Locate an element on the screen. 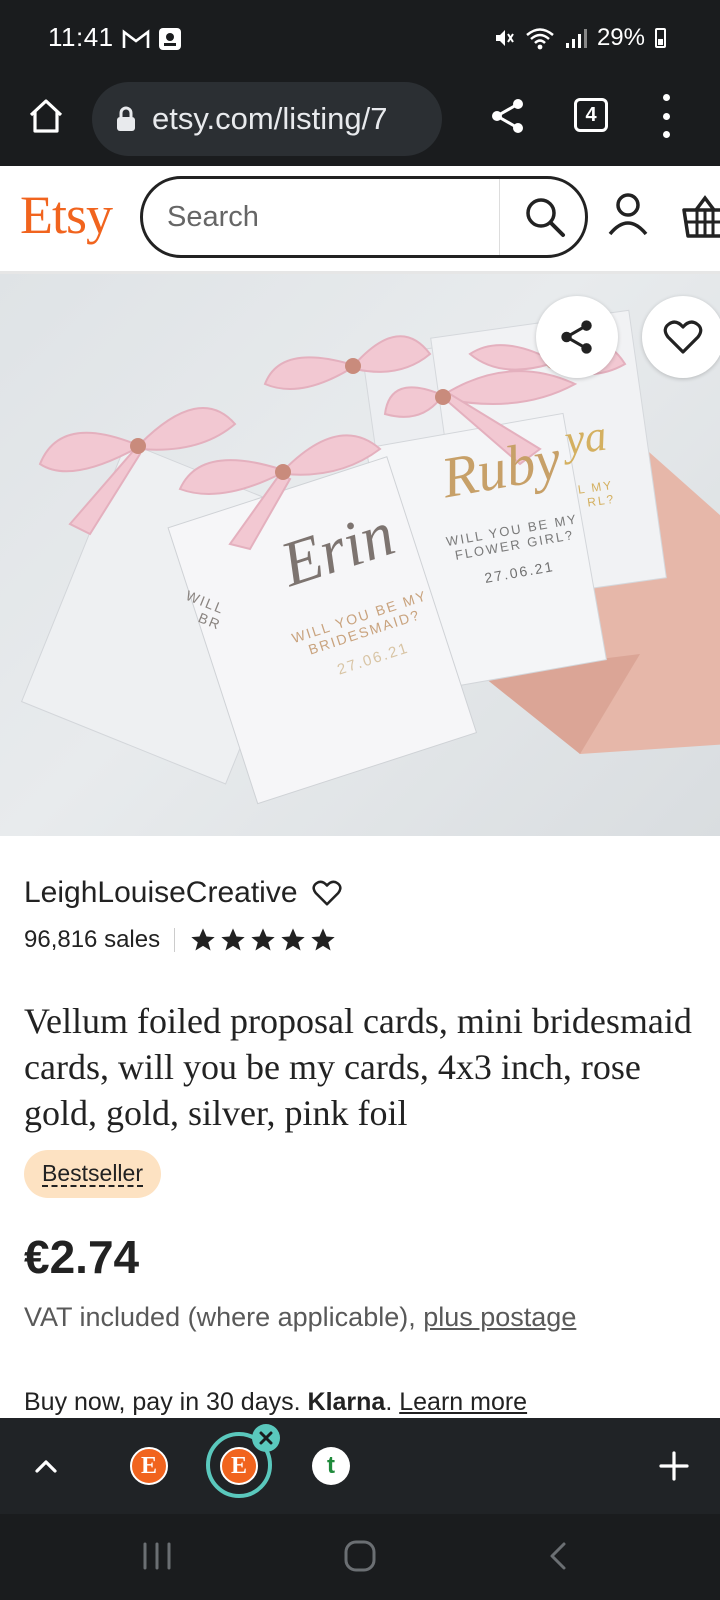  search-divider is located at coordinates (499, 217).